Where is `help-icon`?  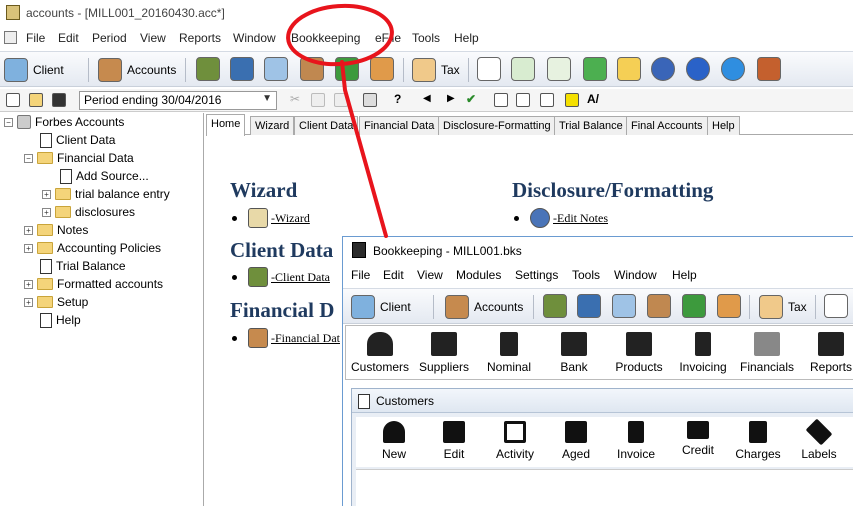 help-icon is located at coordinates (698, 69).